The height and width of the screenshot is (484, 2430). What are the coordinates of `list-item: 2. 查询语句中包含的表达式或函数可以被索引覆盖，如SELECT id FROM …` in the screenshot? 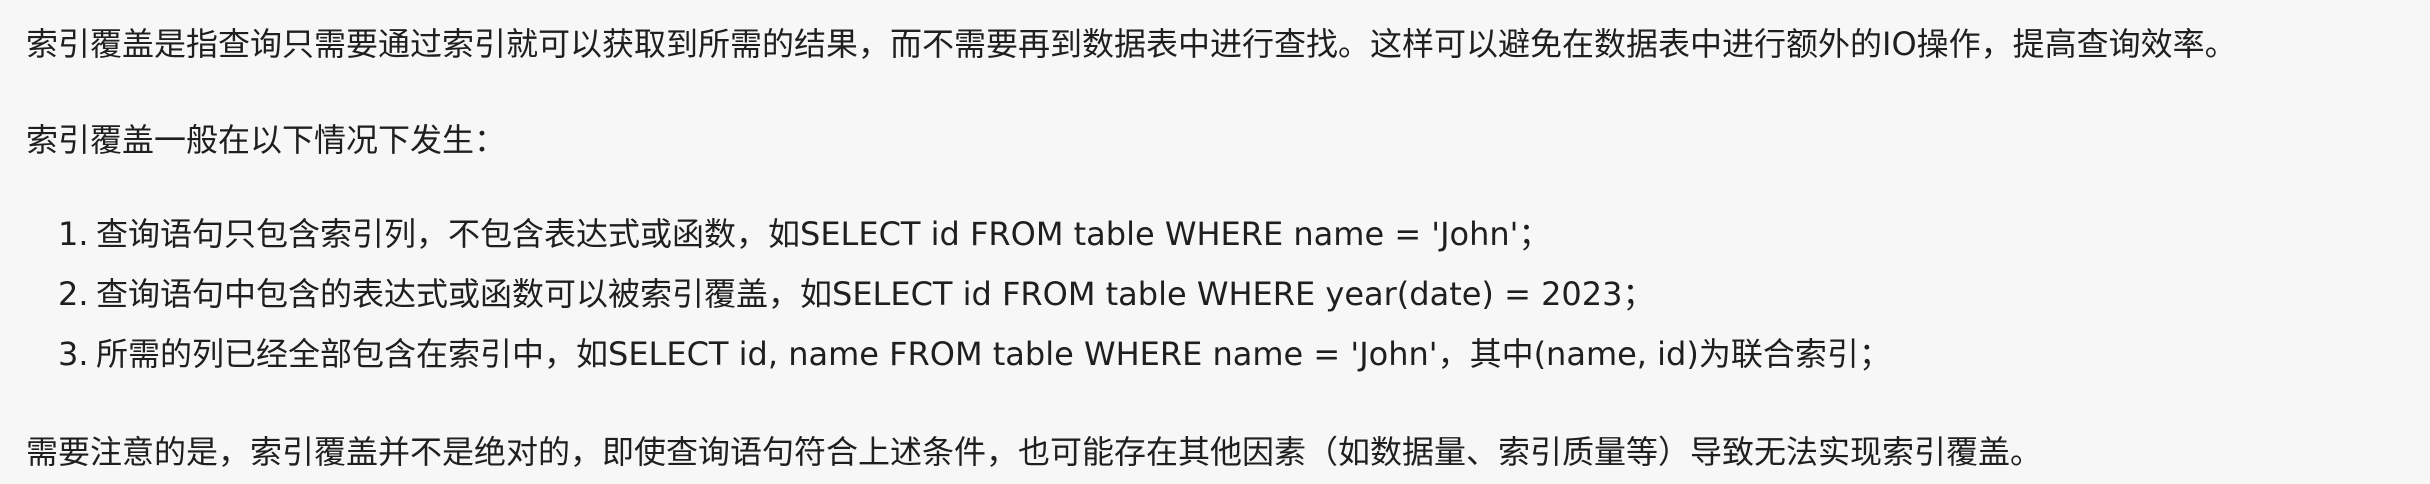 It's located at (974, 300).